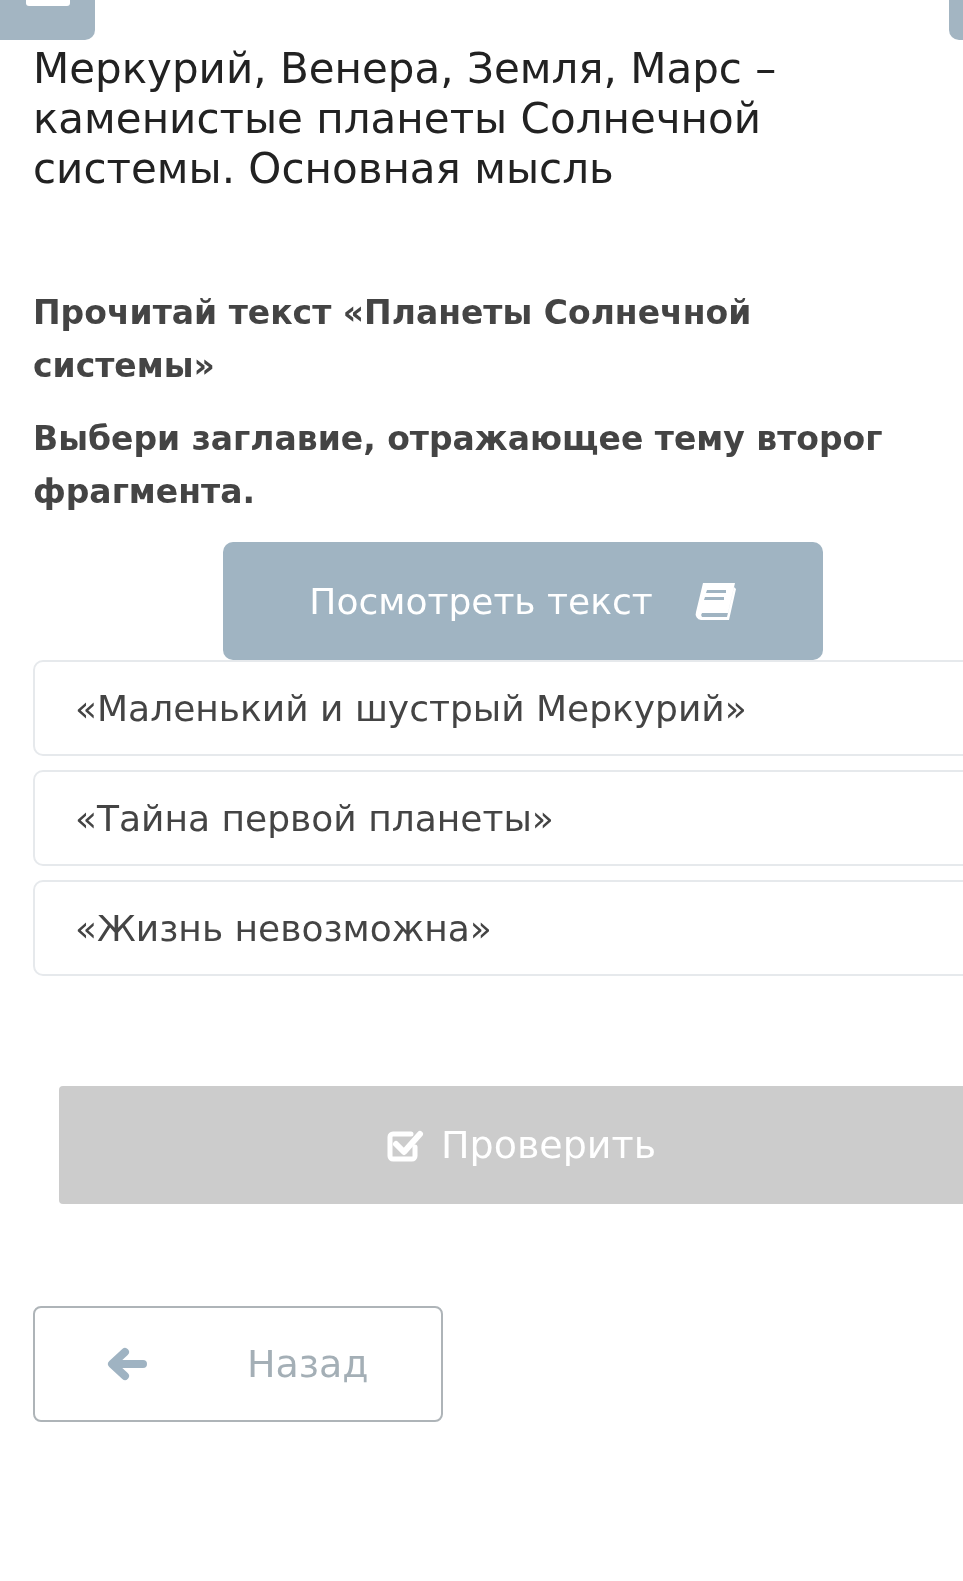 This screenshot has width=963, height=1581. I want to click on arrow-left-icon, so click(127, 1364).